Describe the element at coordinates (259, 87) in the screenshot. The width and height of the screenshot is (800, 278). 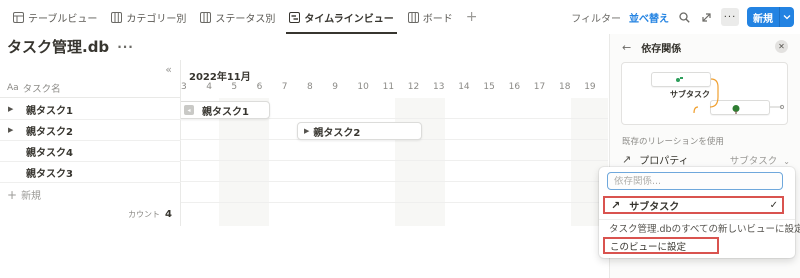
I see `timeline-day-label: 6` at that location.